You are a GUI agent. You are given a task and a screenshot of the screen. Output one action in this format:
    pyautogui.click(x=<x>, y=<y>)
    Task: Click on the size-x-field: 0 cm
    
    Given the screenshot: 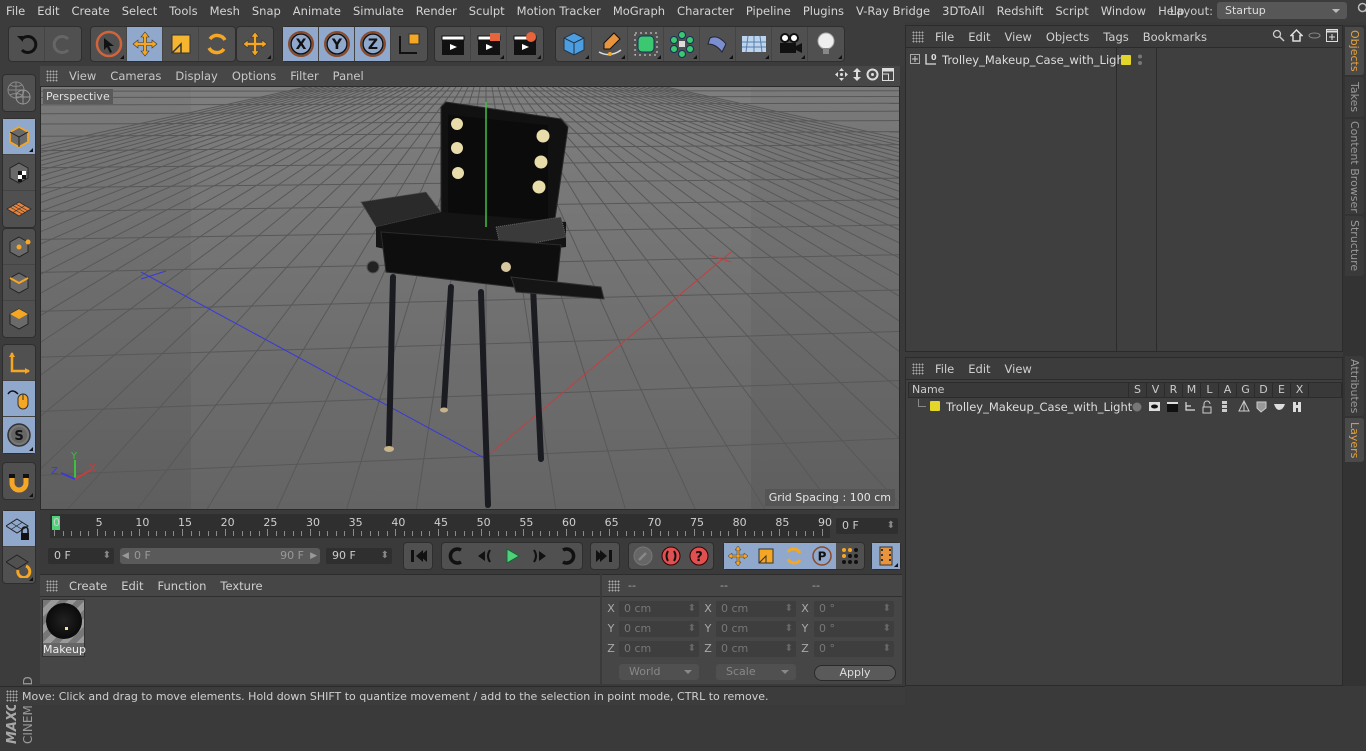 What is the action you would take?
    pyautogui.click(x=756, y=609)
    